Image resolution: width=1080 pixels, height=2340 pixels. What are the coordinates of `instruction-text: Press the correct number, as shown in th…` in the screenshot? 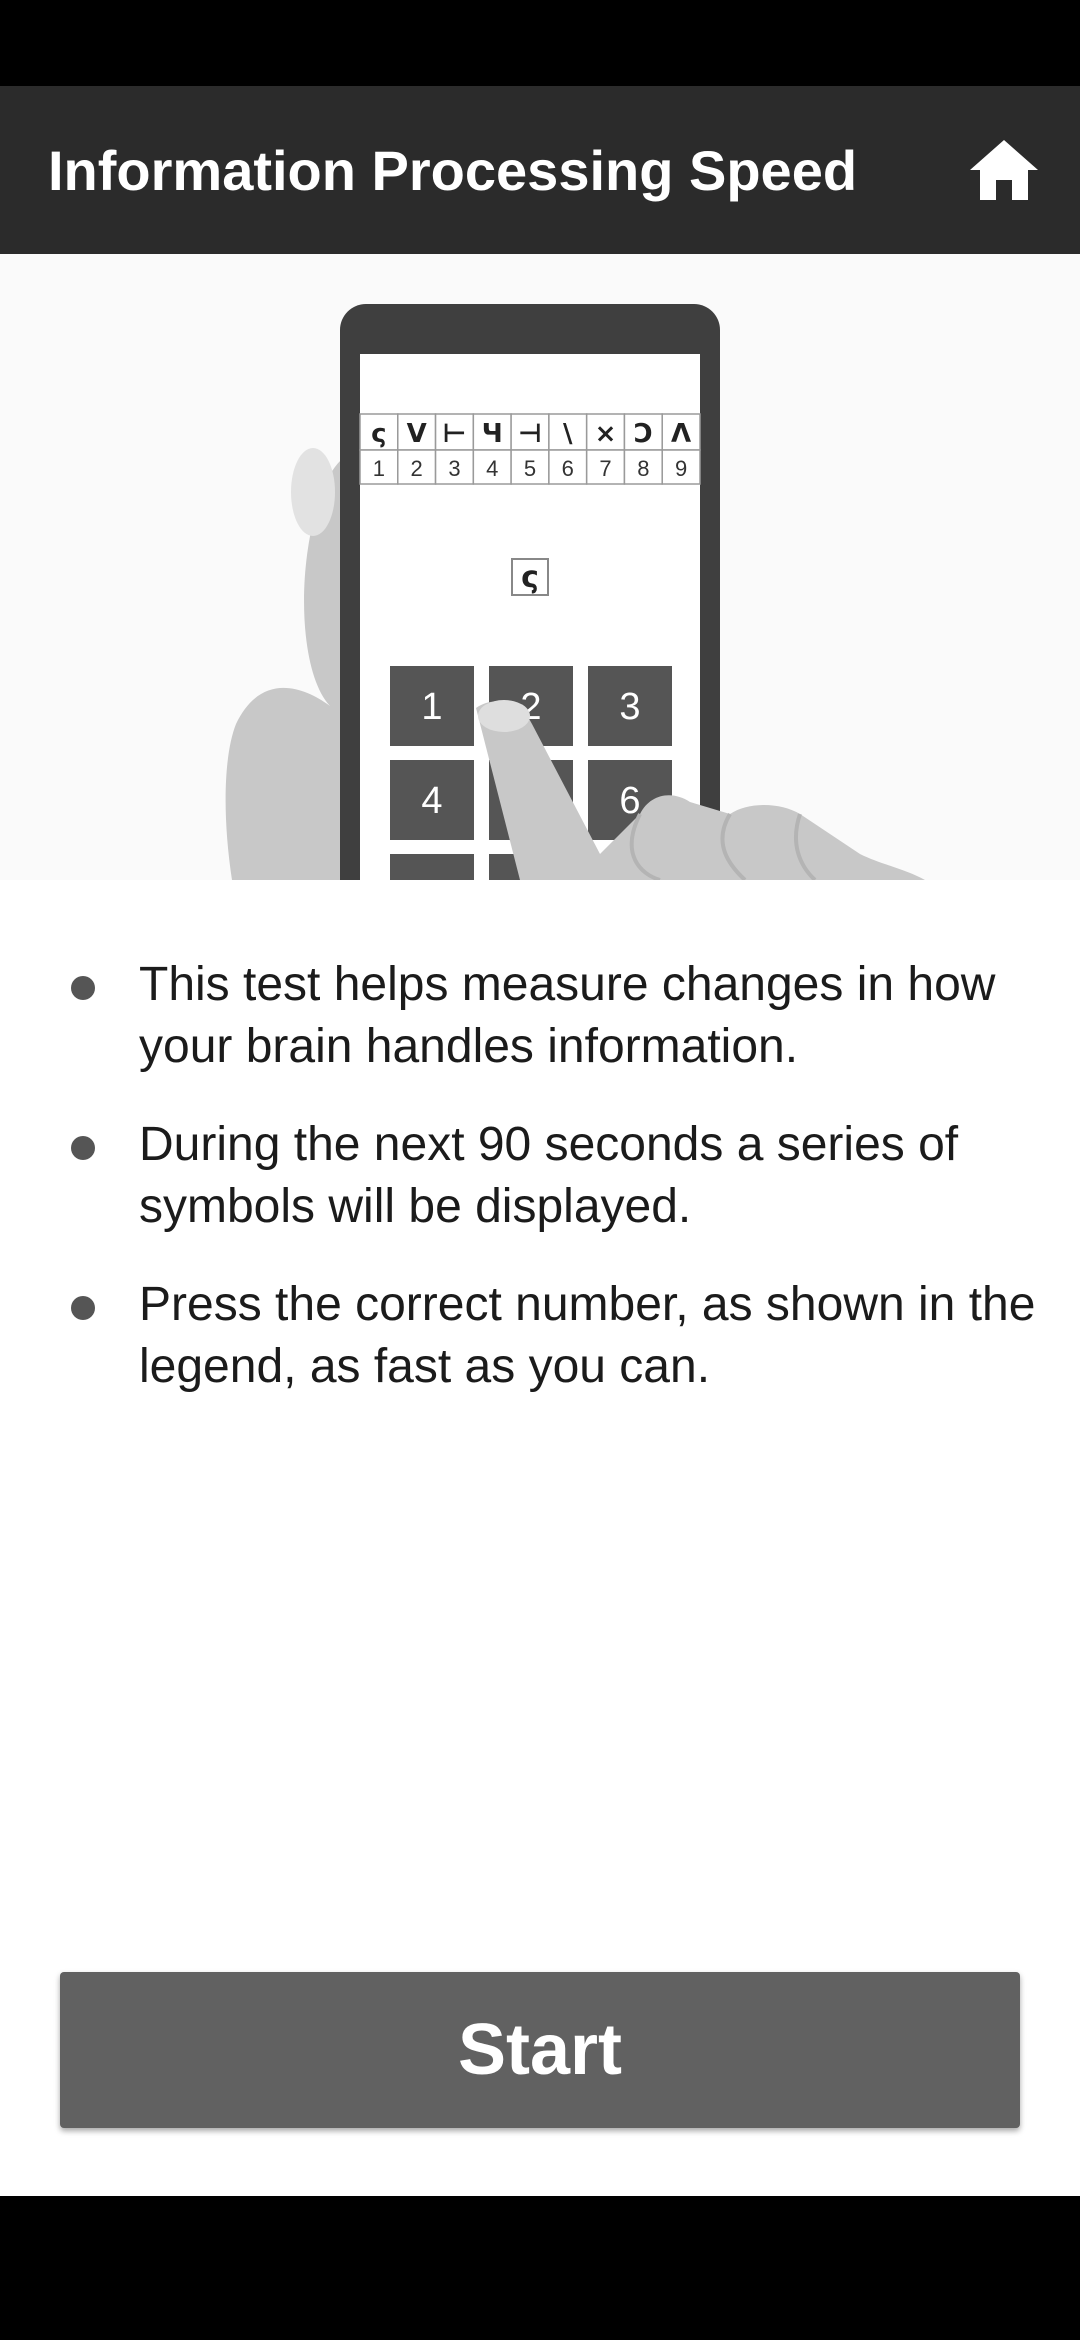 It's located at (587, 1335).